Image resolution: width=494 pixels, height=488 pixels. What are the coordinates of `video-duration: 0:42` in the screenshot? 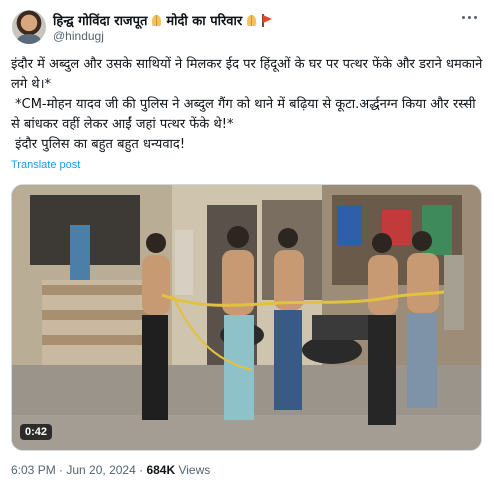 It's located at (36, 432).